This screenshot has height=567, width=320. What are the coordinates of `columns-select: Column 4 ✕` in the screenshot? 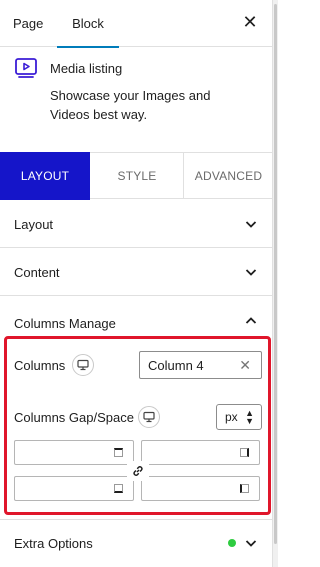 It's located at (200, 365).